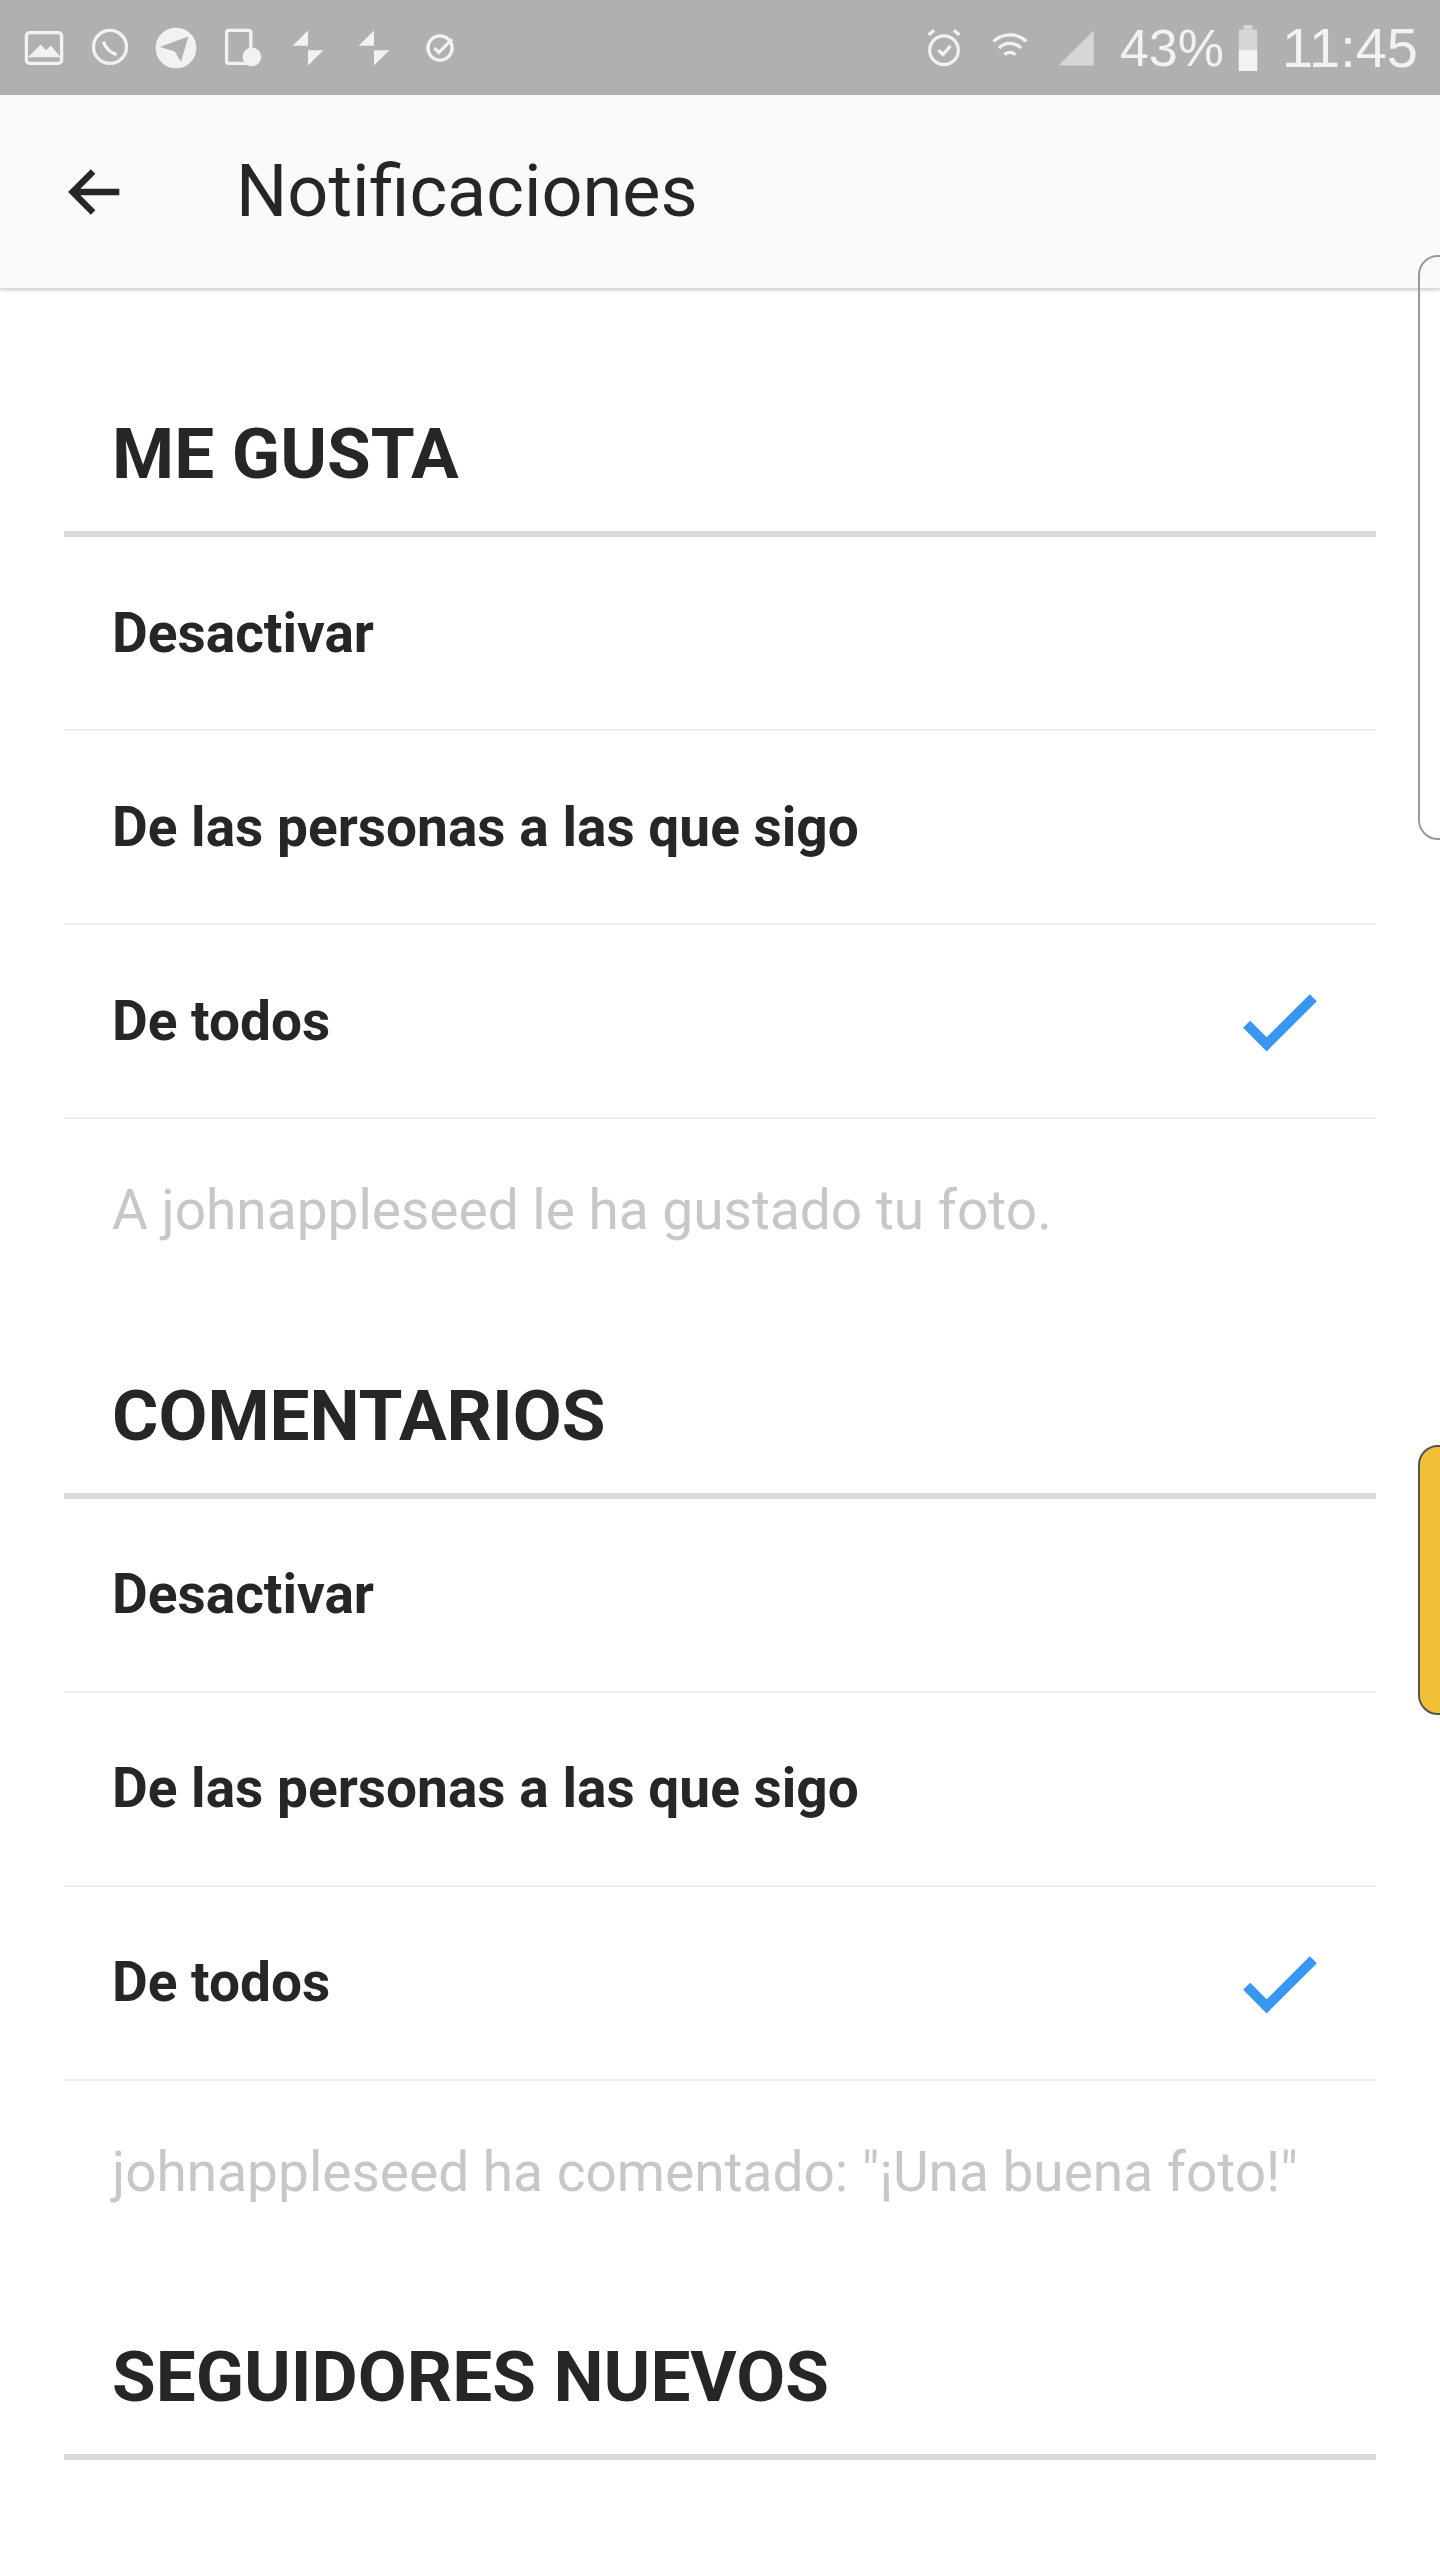  Describe the element at coordinates (467, 191) in the screenshot. I see `screen-title: Notificaciones` at that location.